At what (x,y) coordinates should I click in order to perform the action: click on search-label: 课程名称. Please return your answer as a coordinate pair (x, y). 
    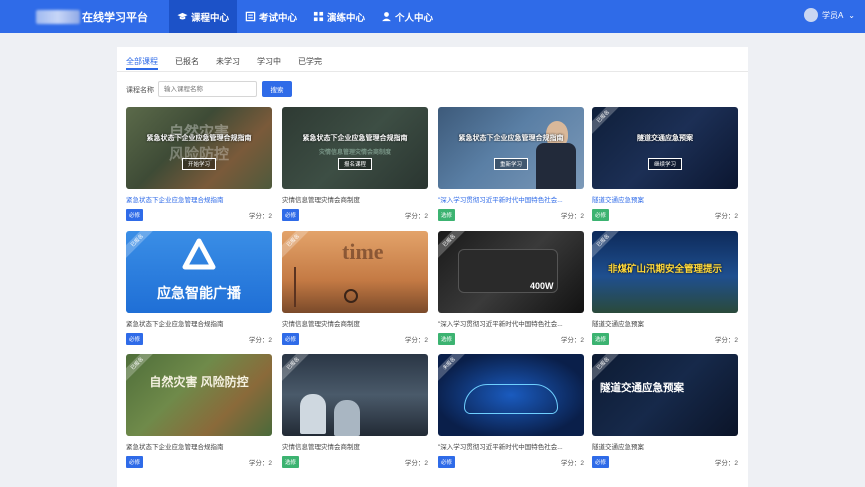
    Looking at the image, I should click on (140, 90).